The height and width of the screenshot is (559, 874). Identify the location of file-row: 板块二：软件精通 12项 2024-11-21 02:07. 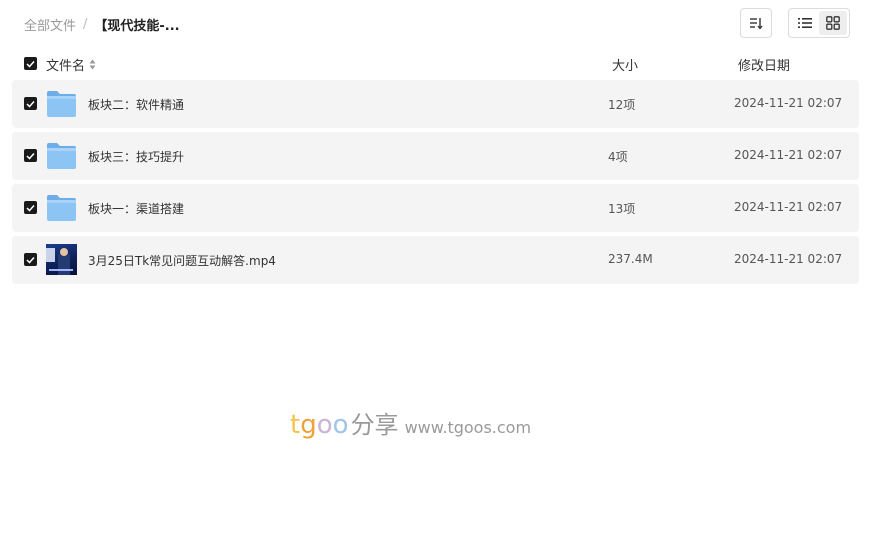
(435, 104).